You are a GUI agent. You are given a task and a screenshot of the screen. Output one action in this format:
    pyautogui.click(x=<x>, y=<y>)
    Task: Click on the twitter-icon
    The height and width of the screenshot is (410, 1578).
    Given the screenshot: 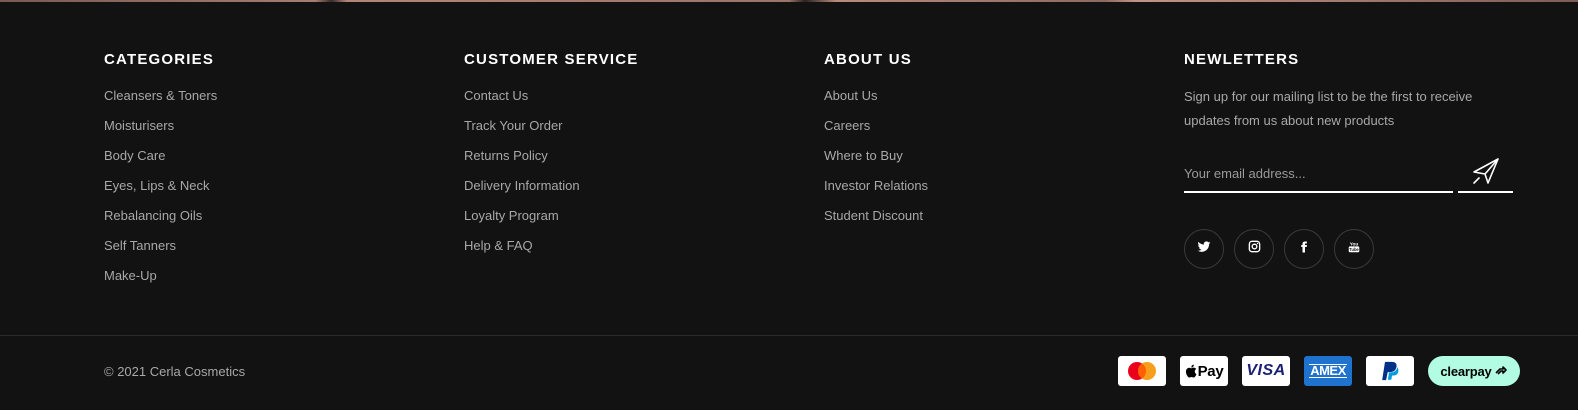 What is the action you would take?
    pyautogui.click(x=1204, y=249)
    